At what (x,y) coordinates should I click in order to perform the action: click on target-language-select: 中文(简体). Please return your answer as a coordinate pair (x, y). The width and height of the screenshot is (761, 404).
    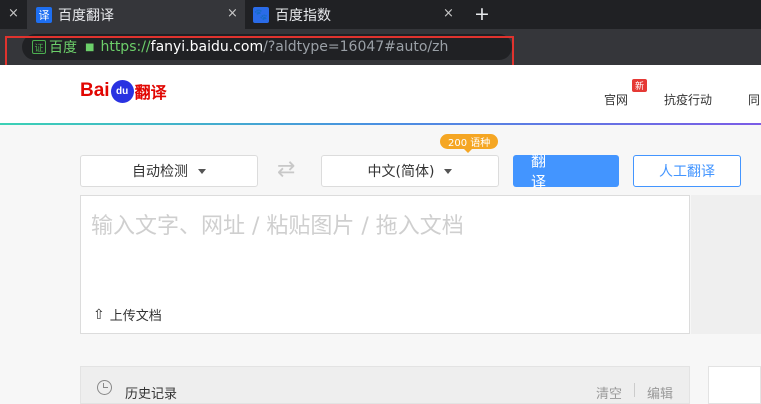
    Looking at the image, I should click on (410, 171).